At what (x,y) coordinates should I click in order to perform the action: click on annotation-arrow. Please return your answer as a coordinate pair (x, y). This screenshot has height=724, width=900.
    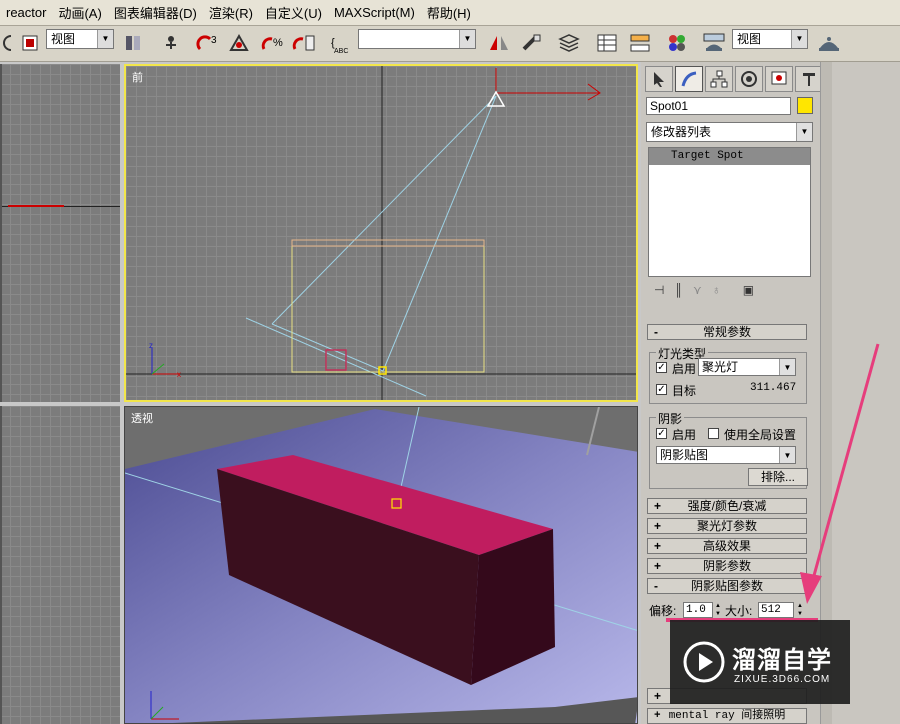
    Looking at the image, I should click on (840, 473).